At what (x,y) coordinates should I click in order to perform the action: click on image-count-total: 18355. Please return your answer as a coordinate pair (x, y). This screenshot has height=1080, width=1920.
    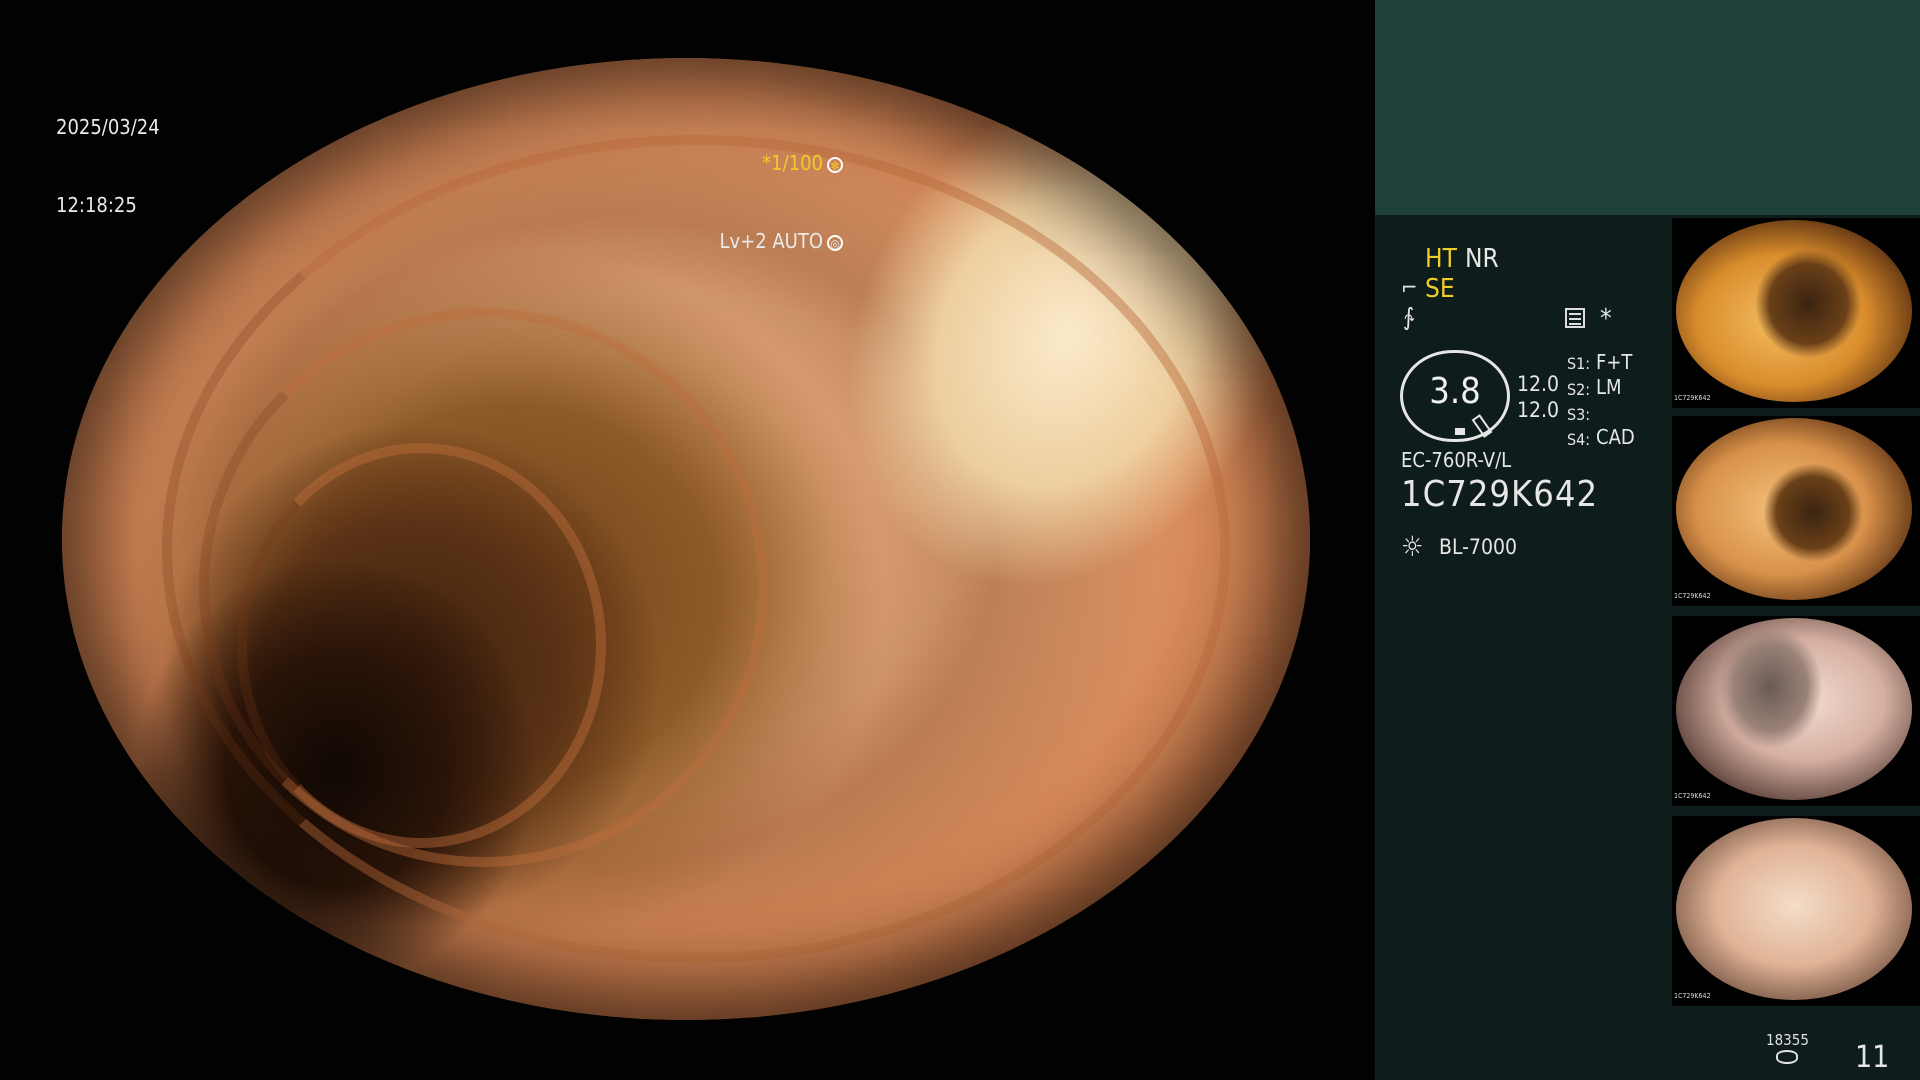
    Looking at the image, I should click on (1787, 1040).